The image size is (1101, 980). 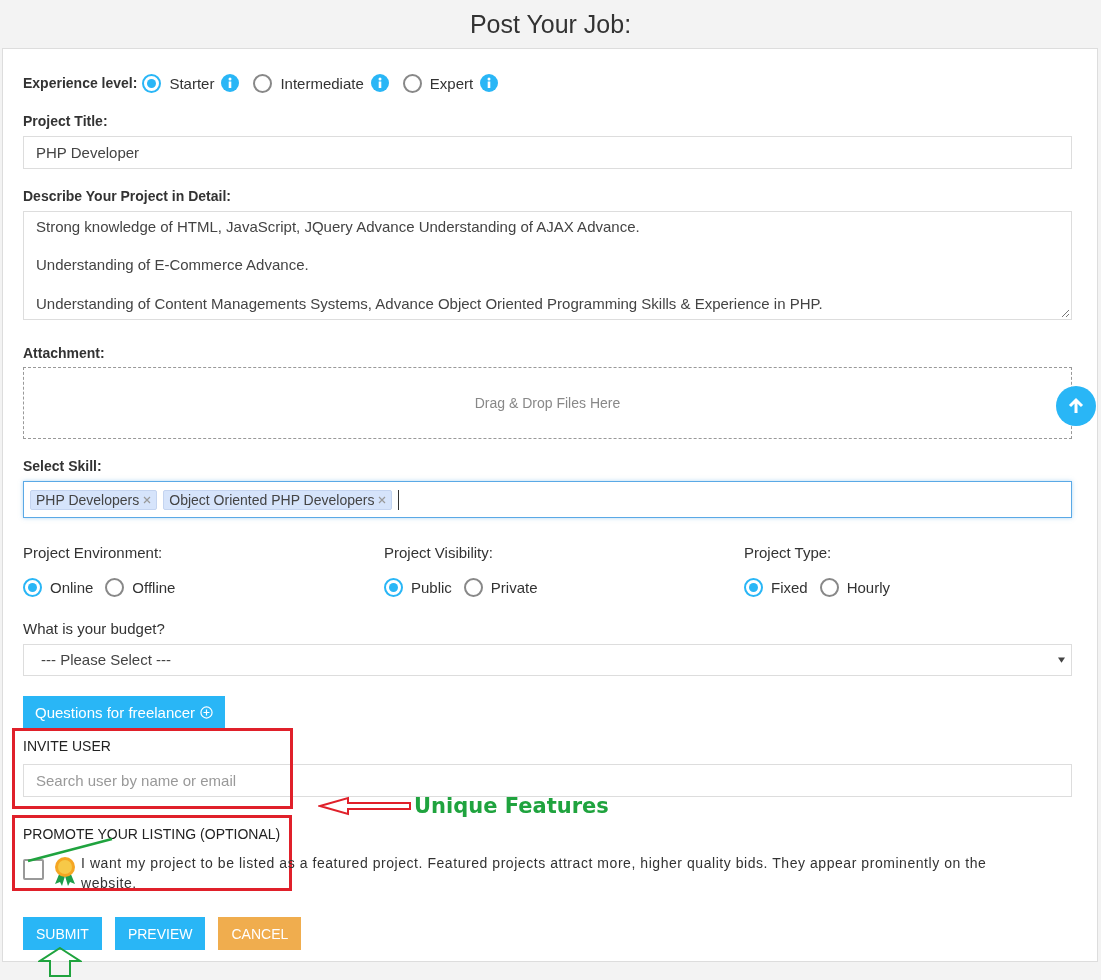 What do you see at coordinates (547, 152) in the screenshot?
I see `title-input: PHP Developer` at bounding box center [547, 152].